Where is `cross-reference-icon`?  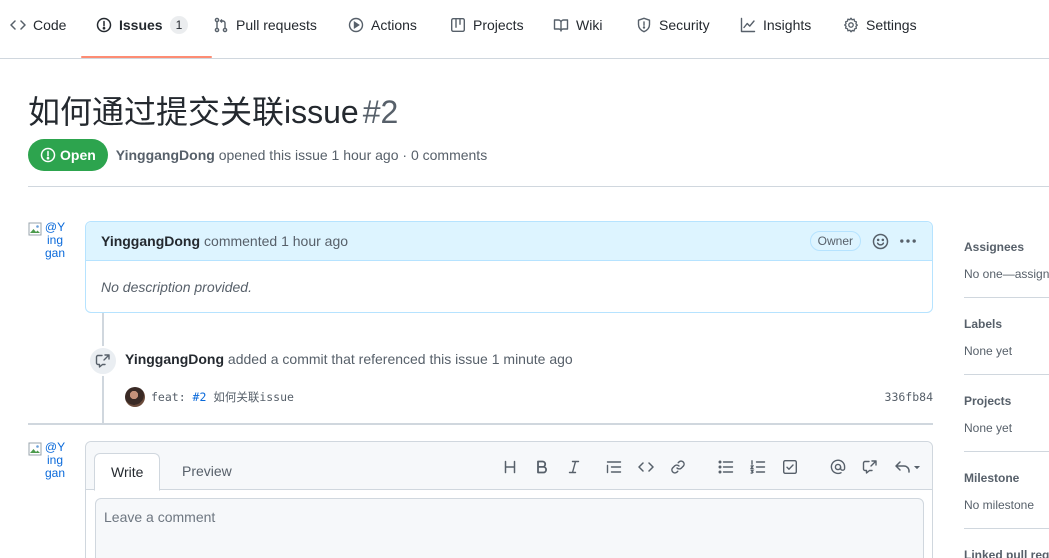
cross-reference-icon is located at coordinates (869, 467).